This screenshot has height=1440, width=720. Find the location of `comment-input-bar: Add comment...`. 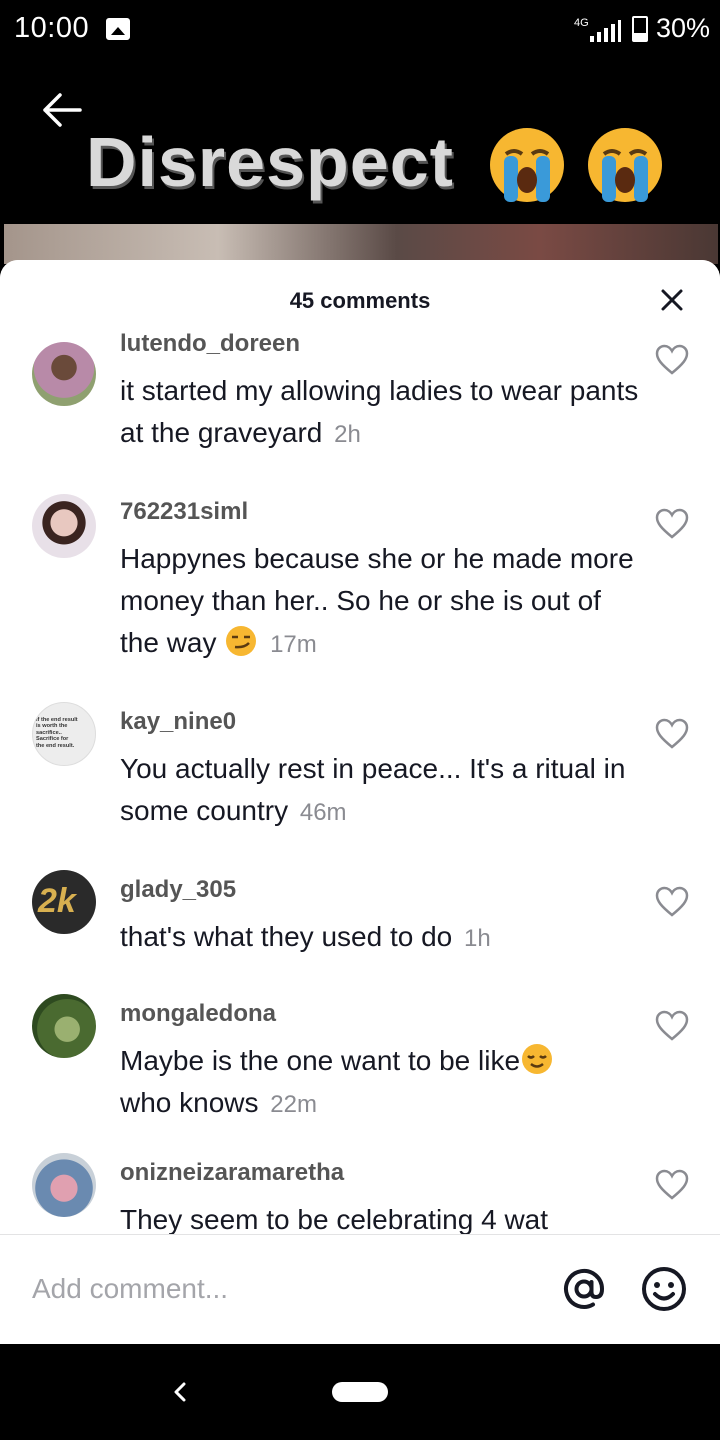

comment-input-bar: Add comment... is located at coordinates (360, 1289).